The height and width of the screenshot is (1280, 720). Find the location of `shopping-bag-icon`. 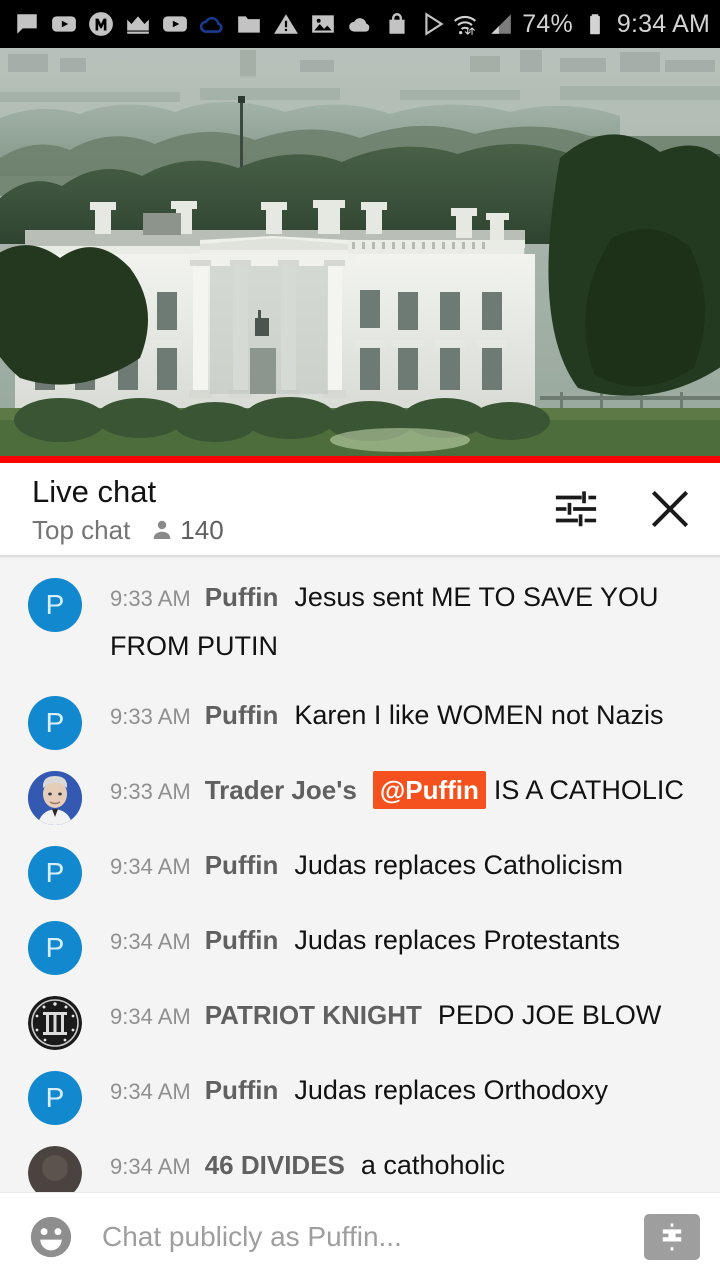

shopping-bag-icon is located at coordinates (397, 23).